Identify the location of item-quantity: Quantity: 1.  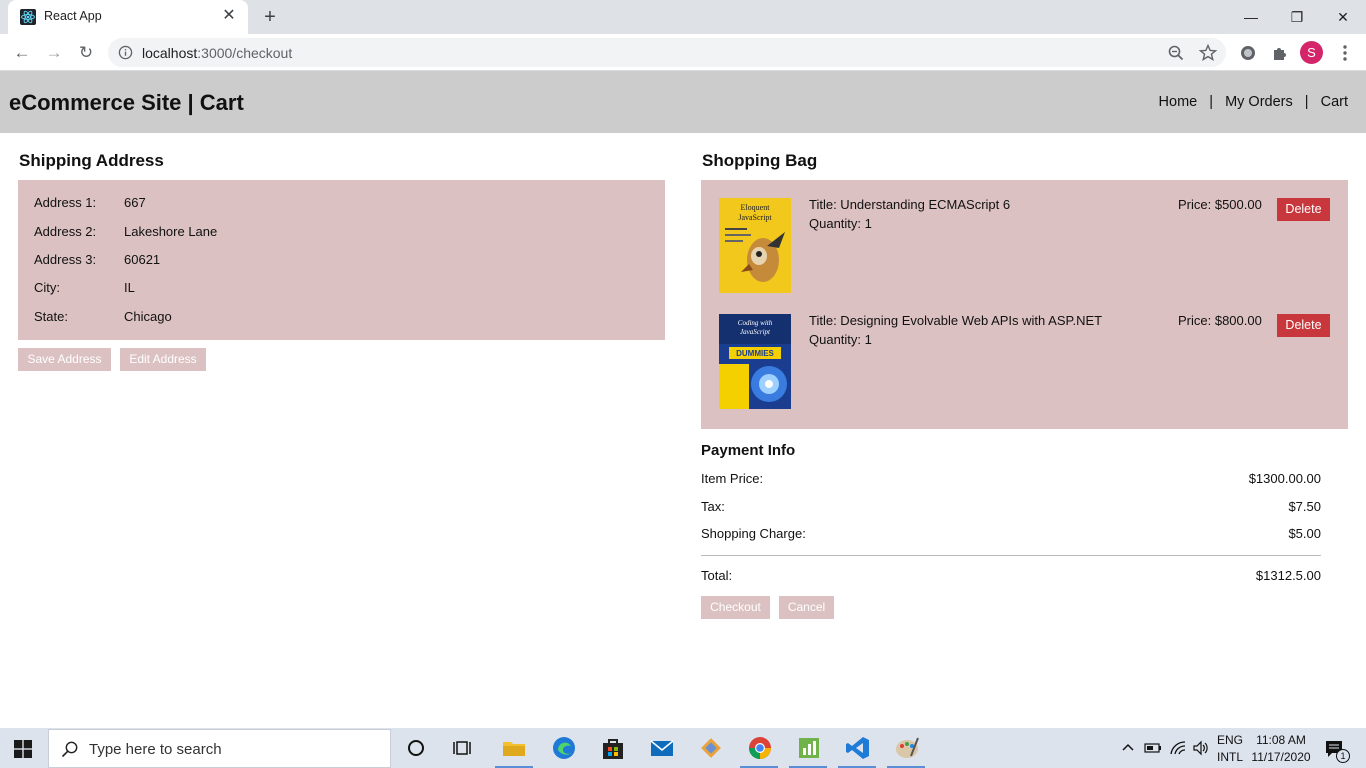
(840, 223).